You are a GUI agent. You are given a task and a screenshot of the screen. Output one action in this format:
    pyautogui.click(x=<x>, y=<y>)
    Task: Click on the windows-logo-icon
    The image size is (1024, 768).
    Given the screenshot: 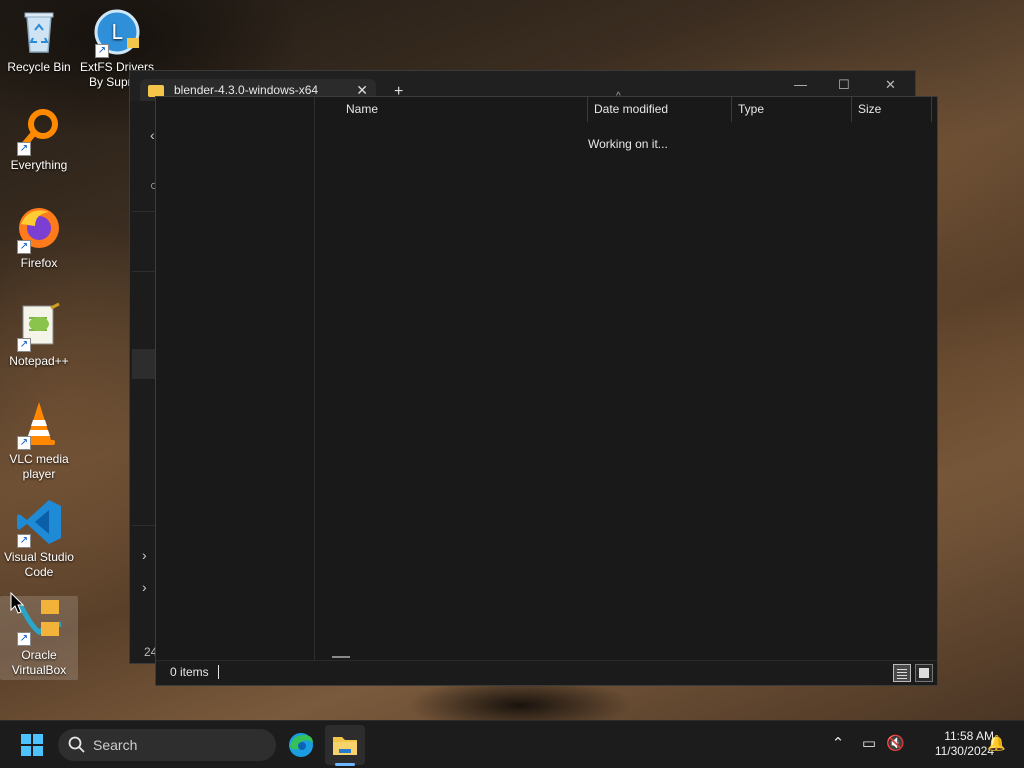 What is the action you would take?
    pyautogui.click(x=32, y=745)
    